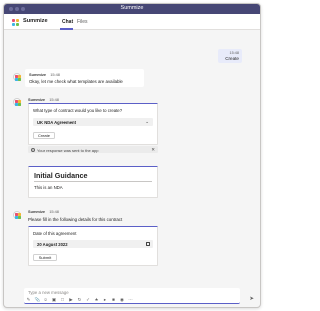  What do you see at coordinates (88, 299) in the screenshot?
I see `approvals-icon: ✓` at bounding box center [88, 299].